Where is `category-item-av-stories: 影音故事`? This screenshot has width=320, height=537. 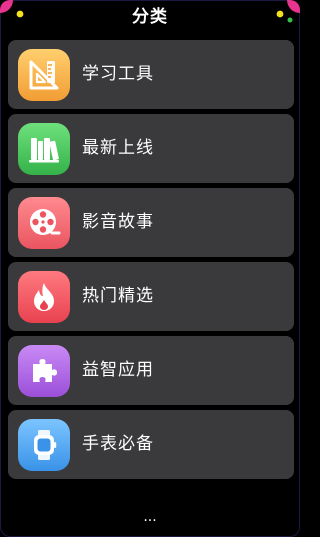
category-item-av-stories: 影音故事 is located at coordinates (151, 222).